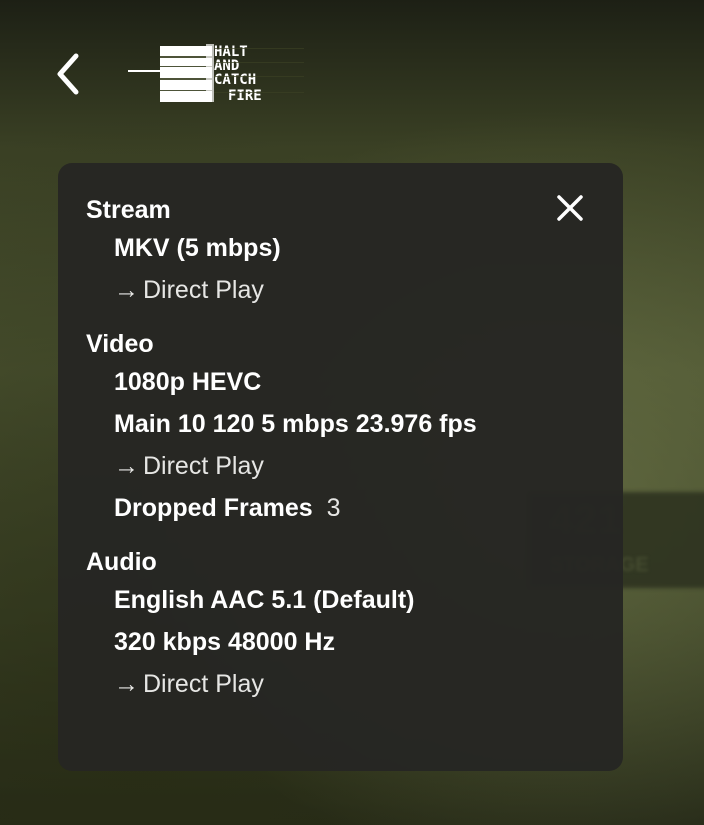 The height and width of the screenshot is (825, 704). Describe the element at coordinates (224, 642) in the screenshot. I see `audio-bitrate: 320 kbps 48000 Hz` at that location.